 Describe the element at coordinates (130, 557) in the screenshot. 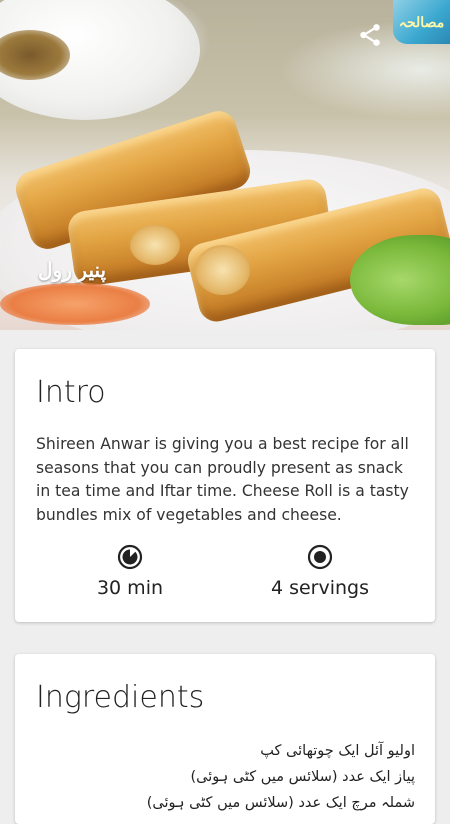

I see `timer-icon` at that location.